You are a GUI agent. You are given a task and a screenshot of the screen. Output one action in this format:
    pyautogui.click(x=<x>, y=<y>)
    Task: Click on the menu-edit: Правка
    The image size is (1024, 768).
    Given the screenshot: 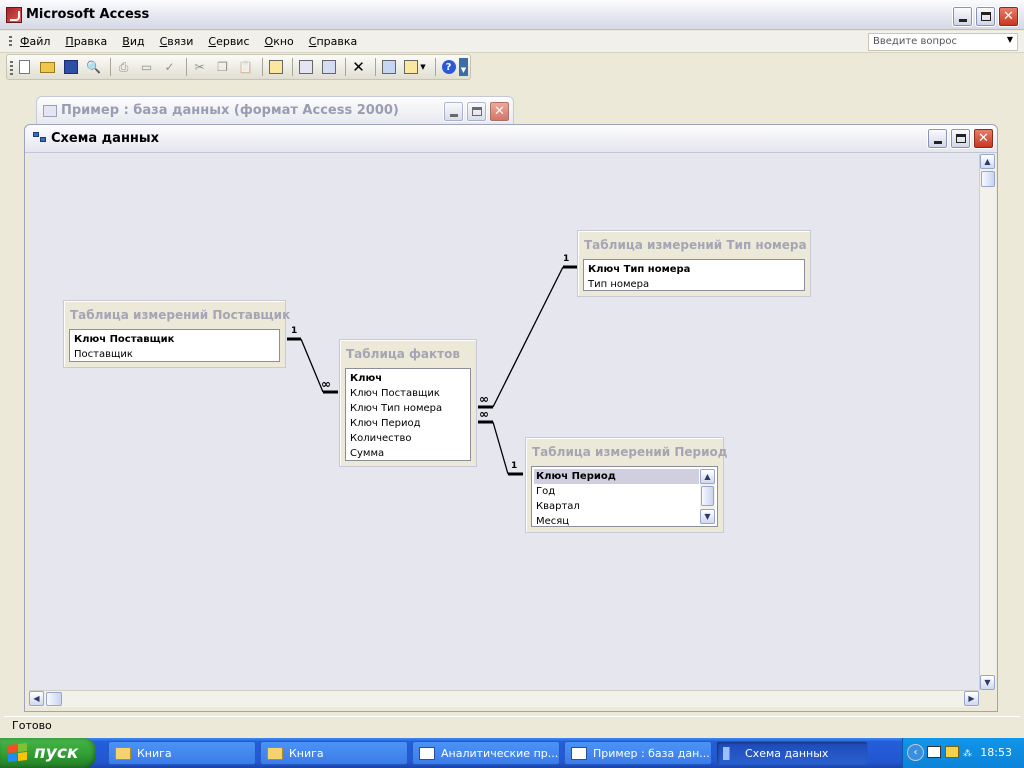 What is the action you would take?
    pyautogui.click(x=86, y=41)
    